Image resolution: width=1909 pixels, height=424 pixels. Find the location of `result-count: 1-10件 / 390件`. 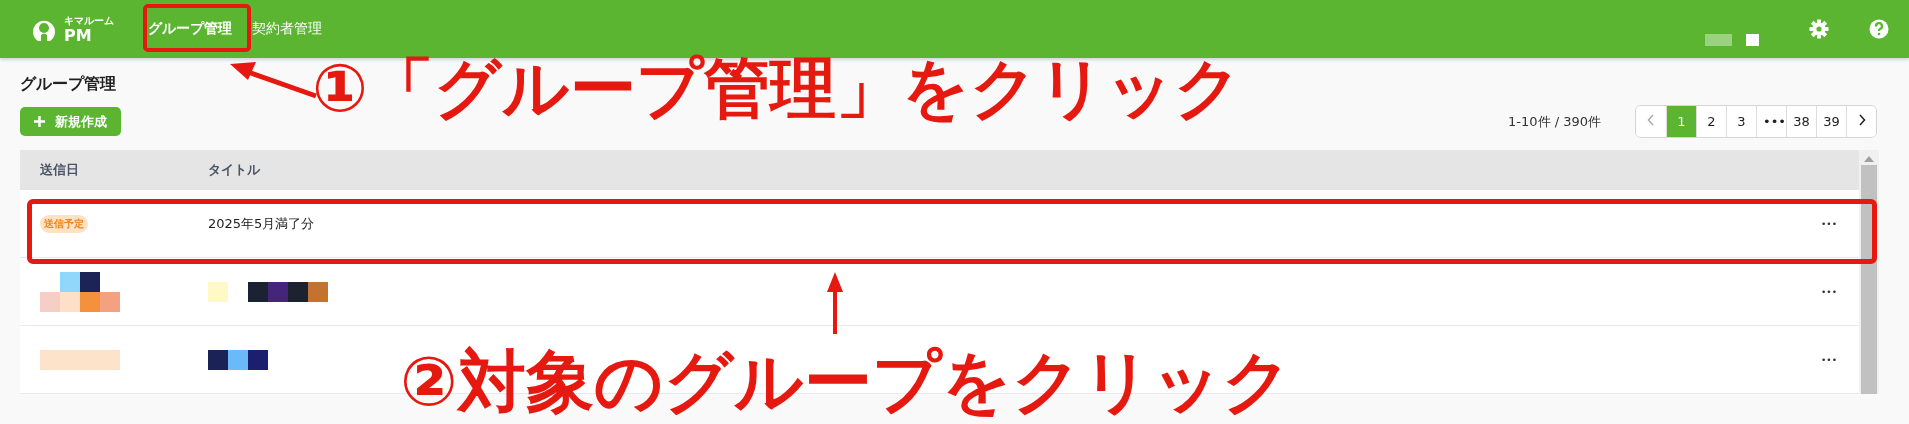

result-count: 1-10件 / 390件 is located at coordinates (1554, 121).